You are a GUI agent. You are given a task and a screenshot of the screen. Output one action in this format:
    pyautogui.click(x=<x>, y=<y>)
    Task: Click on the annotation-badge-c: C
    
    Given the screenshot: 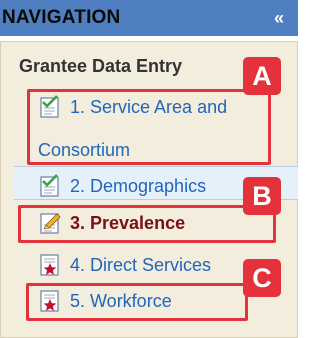 What is the action you would take?
    pyautogui.click(x=262, y=278)
    